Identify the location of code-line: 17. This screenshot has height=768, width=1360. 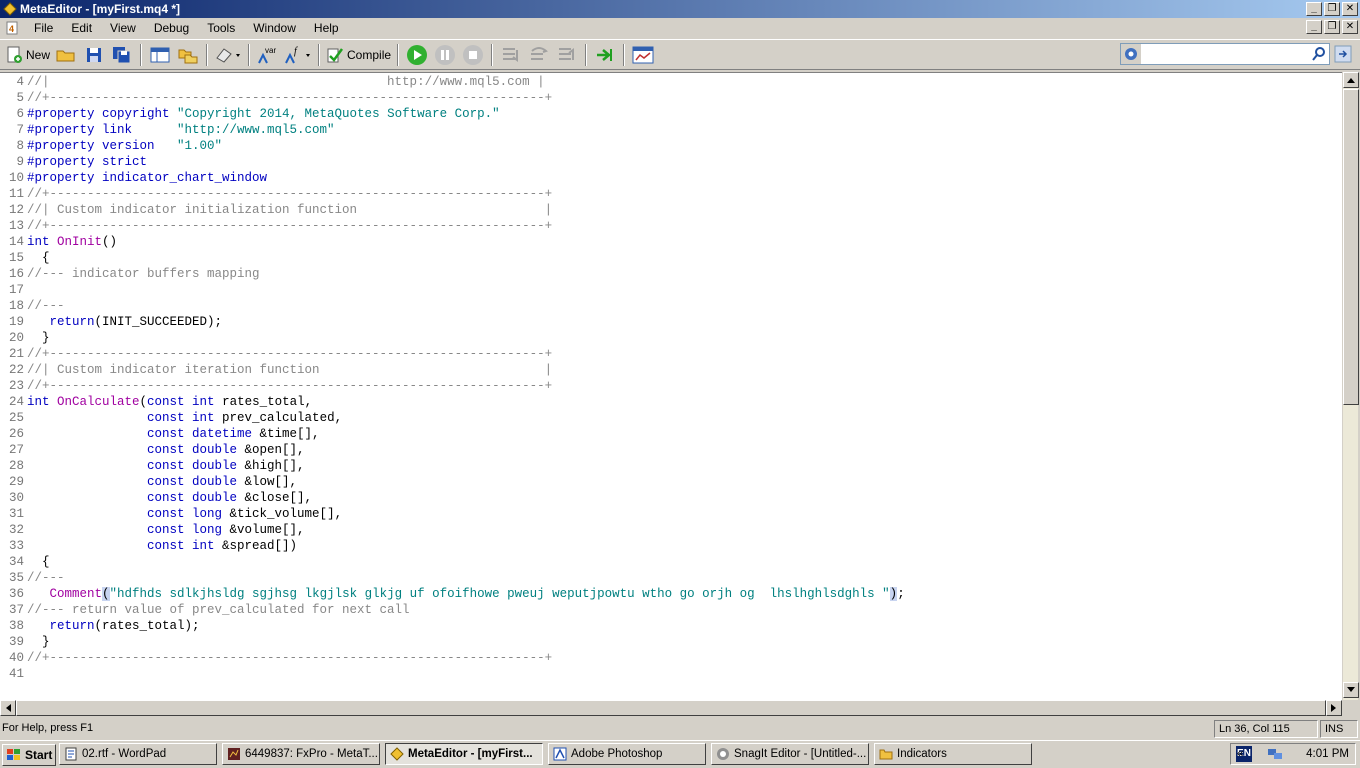
(671, 290).